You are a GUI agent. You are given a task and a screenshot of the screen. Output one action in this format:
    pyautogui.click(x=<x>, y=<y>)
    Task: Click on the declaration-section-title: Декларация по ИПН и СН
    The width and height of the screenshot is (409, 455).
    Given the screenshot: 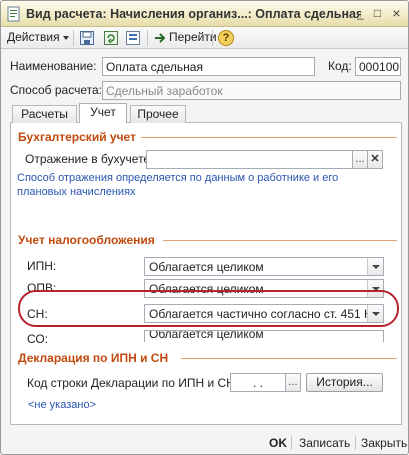 What is the action you would take?
    pyautogui.click(x=93, y=358)
    